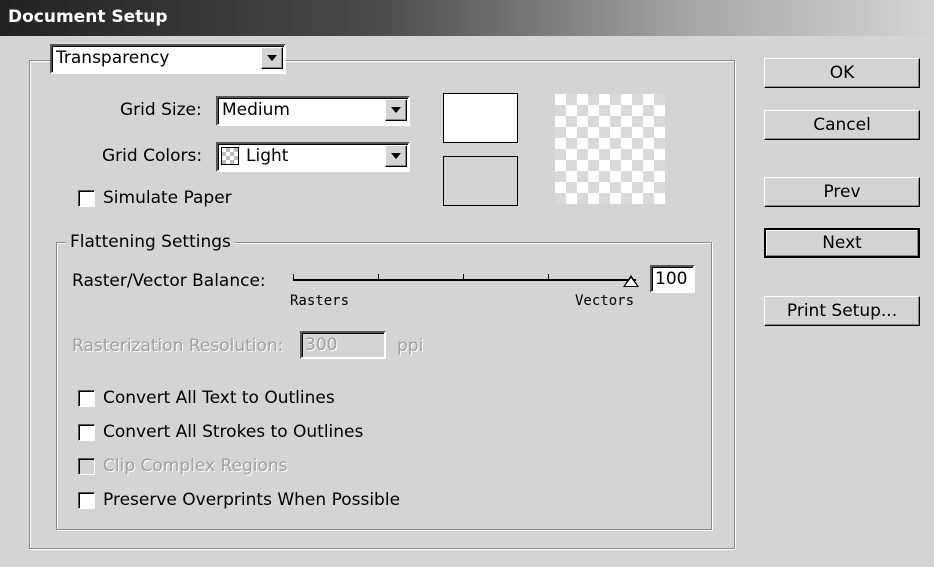 Image resolution: width=934 pixels, height=567 pixels. I want to click on rasterization-resolution-value: 300, so click(321, 345).